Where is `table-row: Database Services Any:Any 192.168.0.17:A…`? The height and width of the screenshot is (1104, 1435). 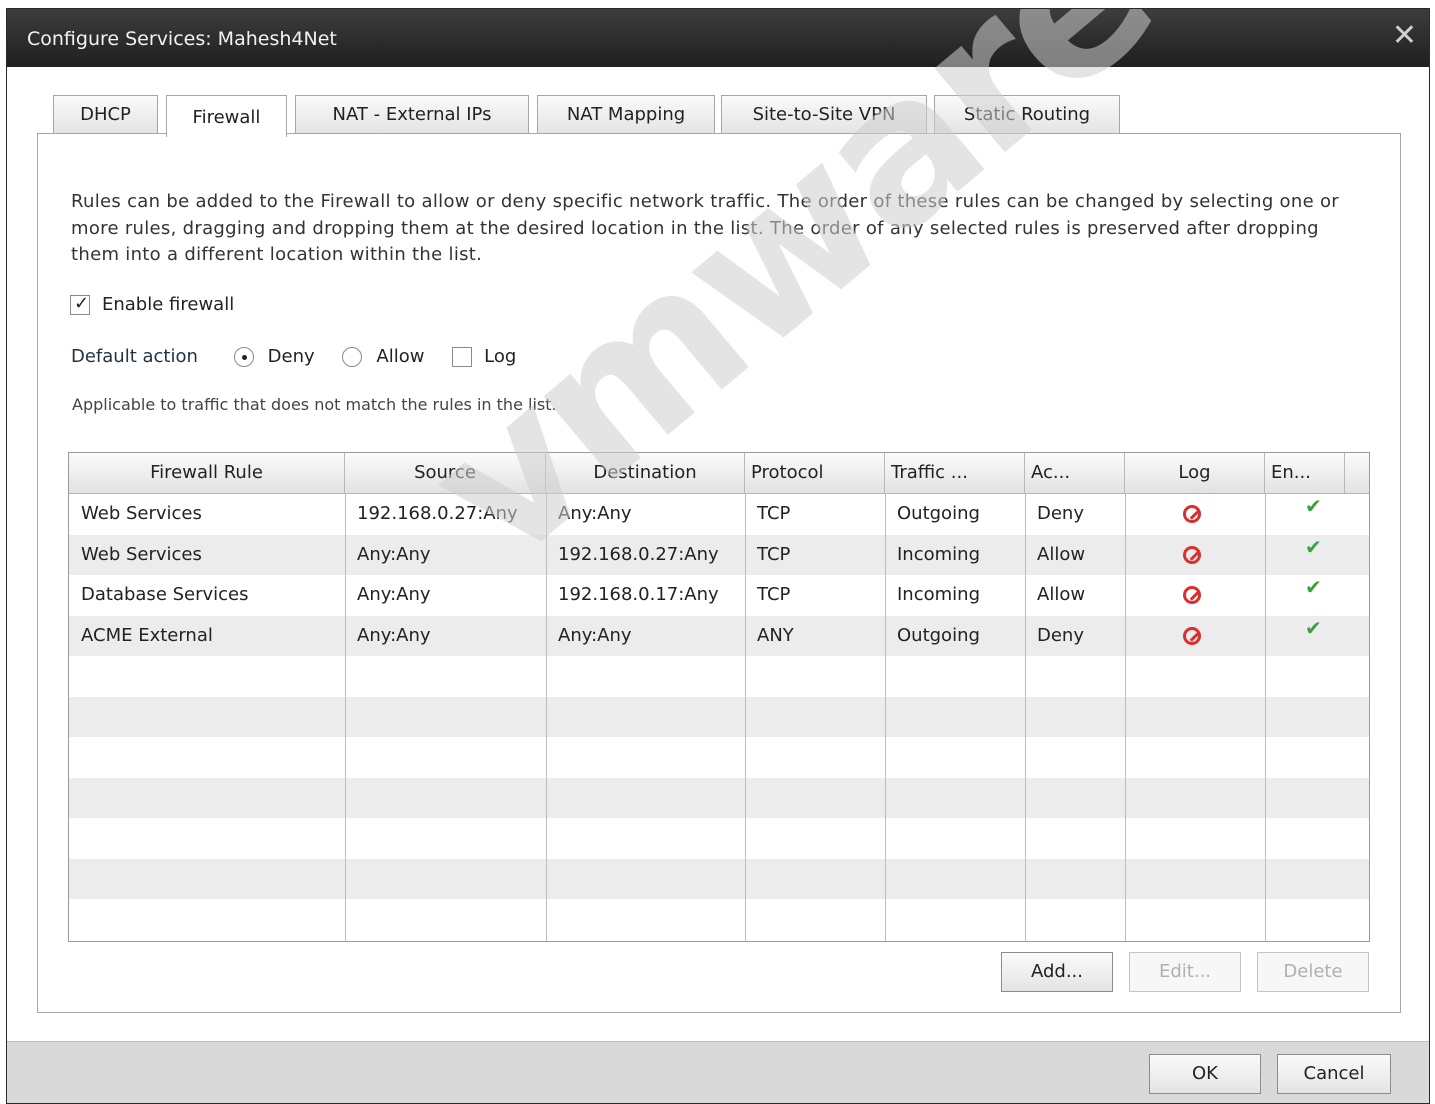
table-row: Database Services Any:Any 192.168.0.17:A… is located at coordinates (719, 595).